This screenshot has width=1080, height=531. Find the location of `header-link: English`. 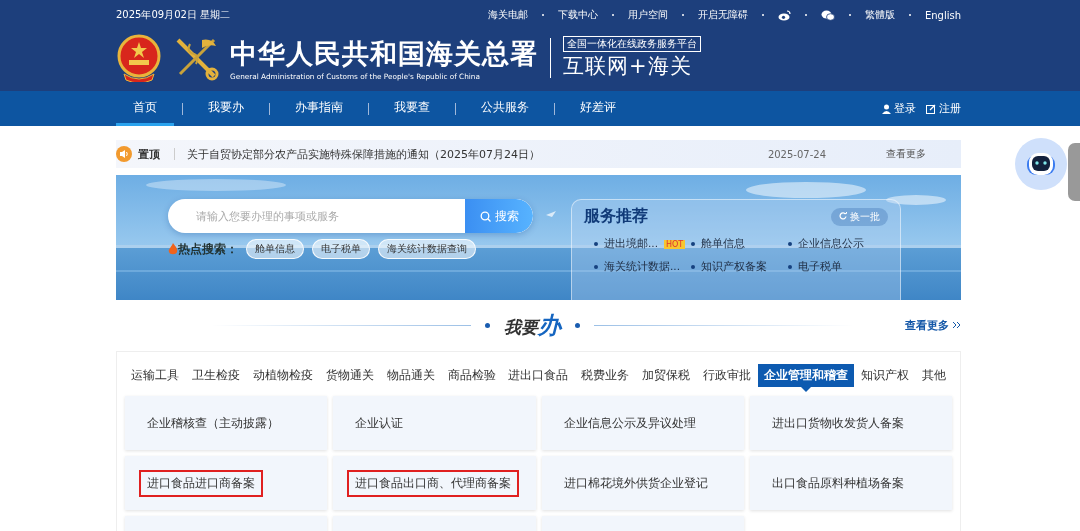

header-link: English is located at coordinates (942, 15).